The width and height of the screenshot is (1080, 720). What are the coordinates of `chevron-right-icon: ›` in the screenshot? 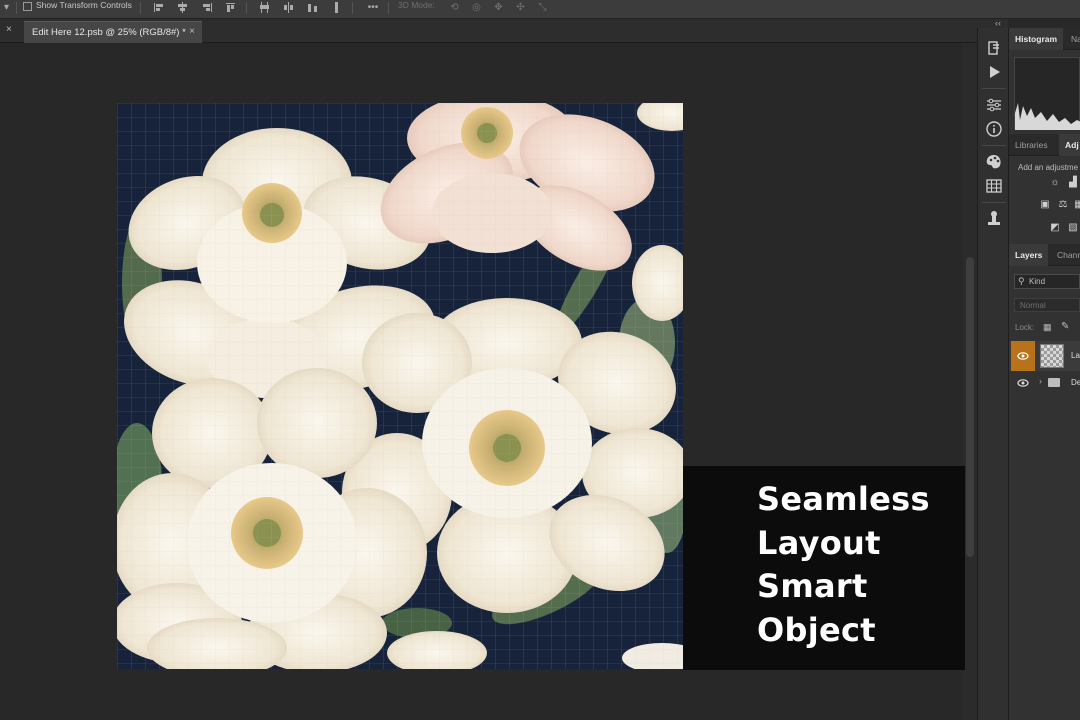 It's located at (1040, 381).